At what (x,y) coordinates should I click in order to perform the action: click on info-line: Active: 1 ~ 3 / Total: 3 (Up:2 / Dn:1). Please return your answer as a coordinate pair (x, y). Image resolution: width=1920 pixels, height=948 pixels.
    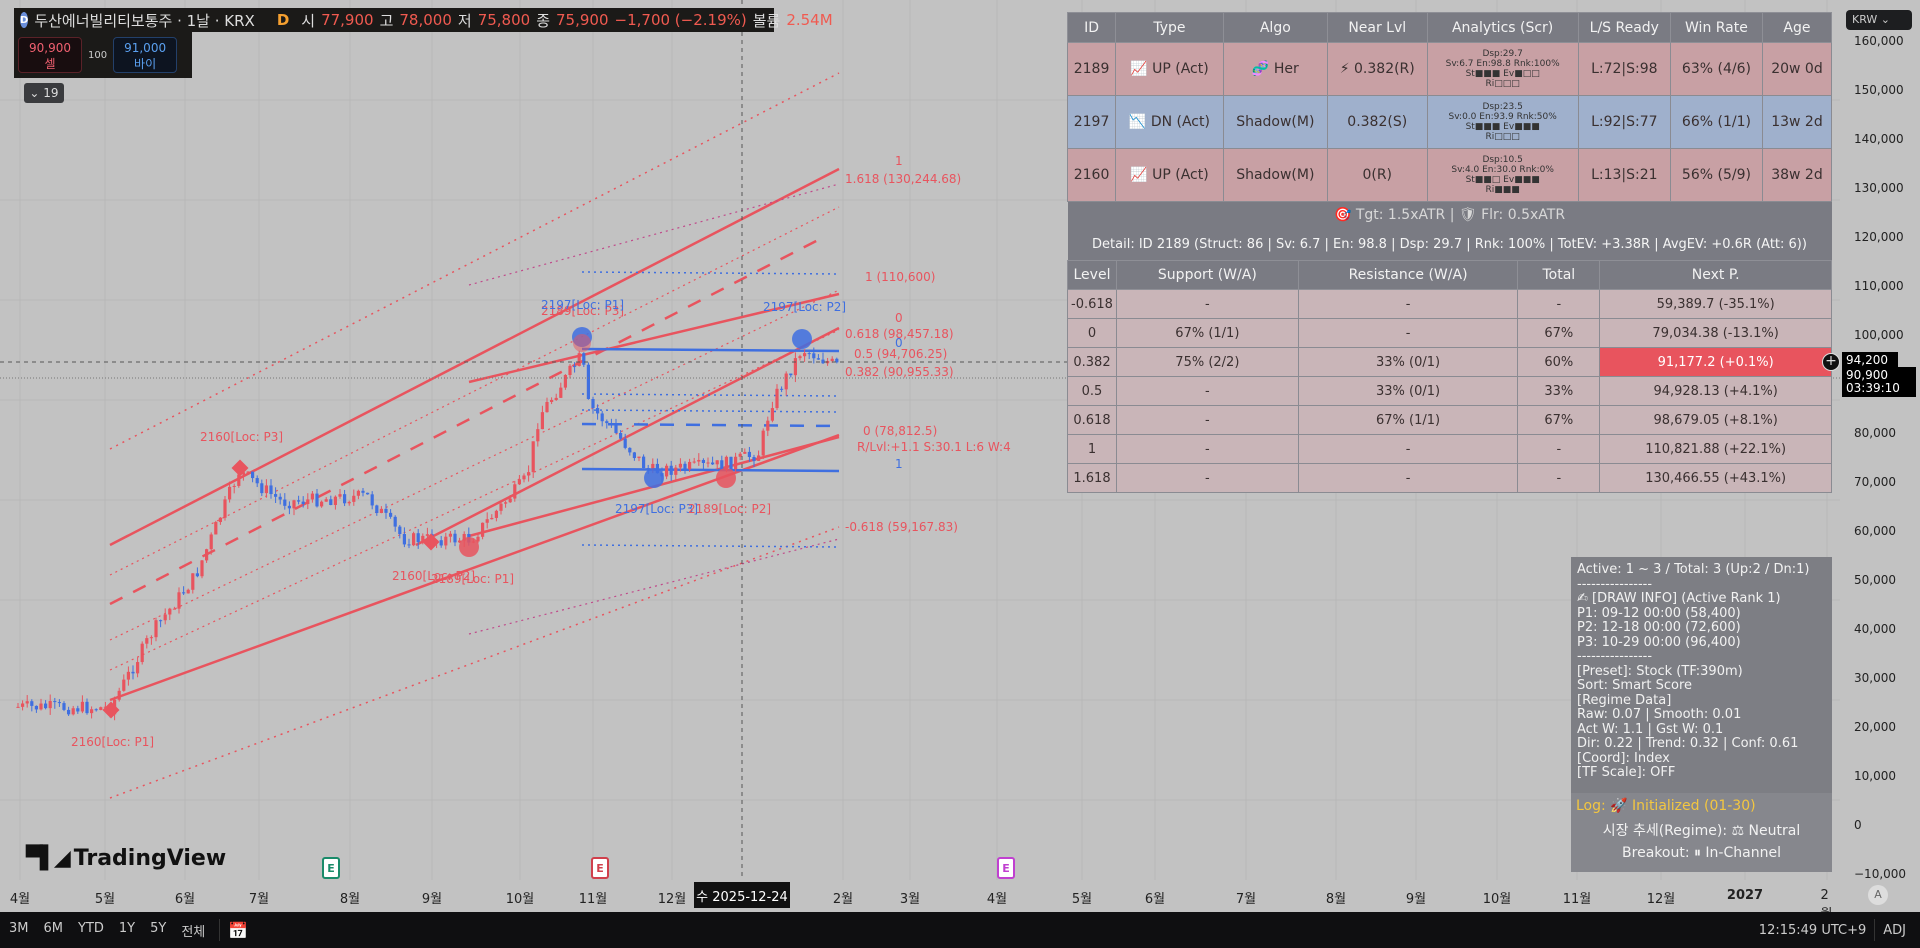
    Looking at the image, I should click on (1693, 569).